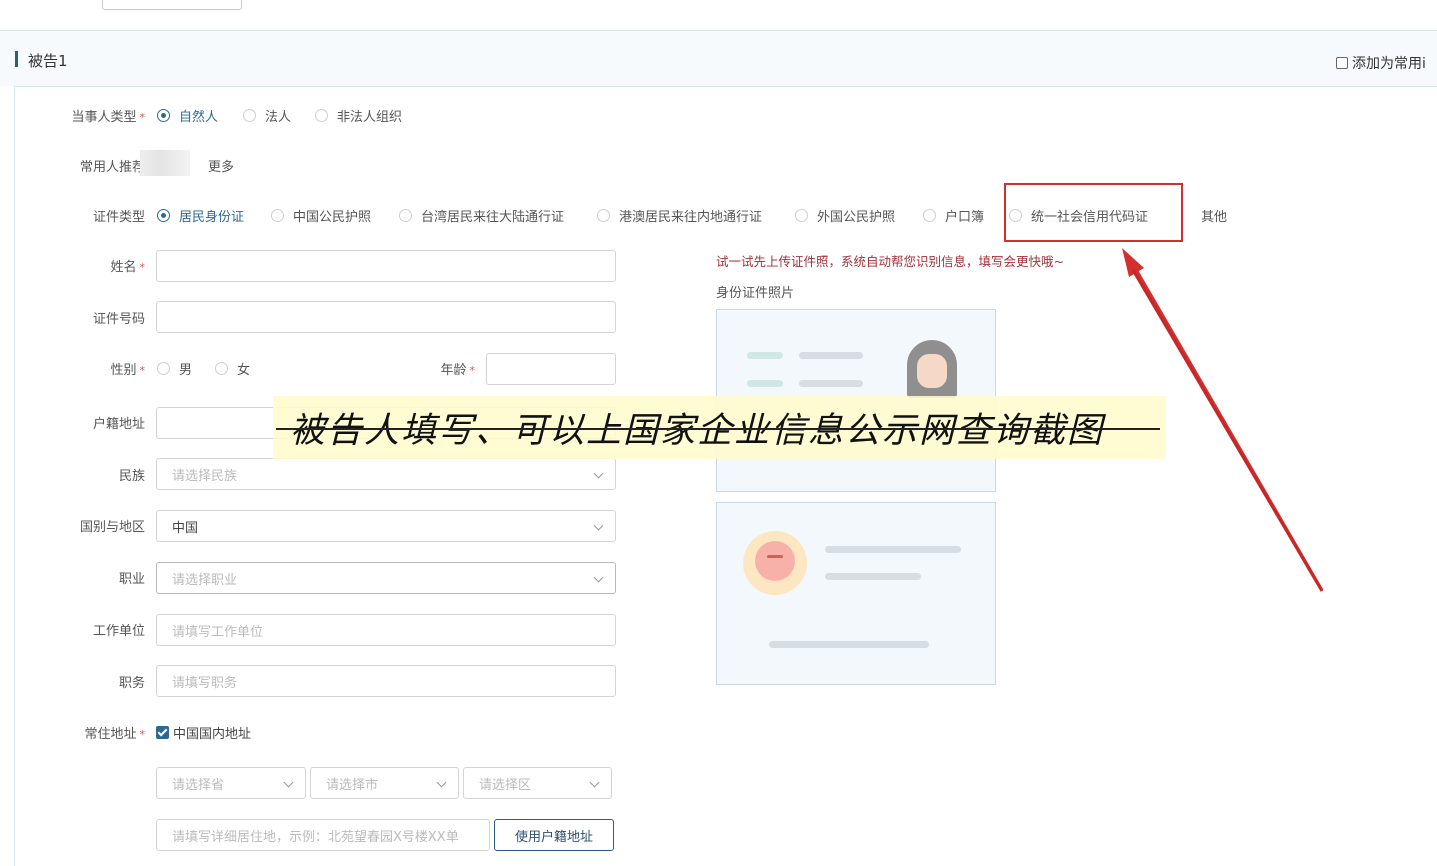 The height and width of the screenshot is (866, 1437). What do you see at coordinates (267, 115) in the screenshot?
I see `radio-legal-person: 法人` at bounding box center [267, 115].